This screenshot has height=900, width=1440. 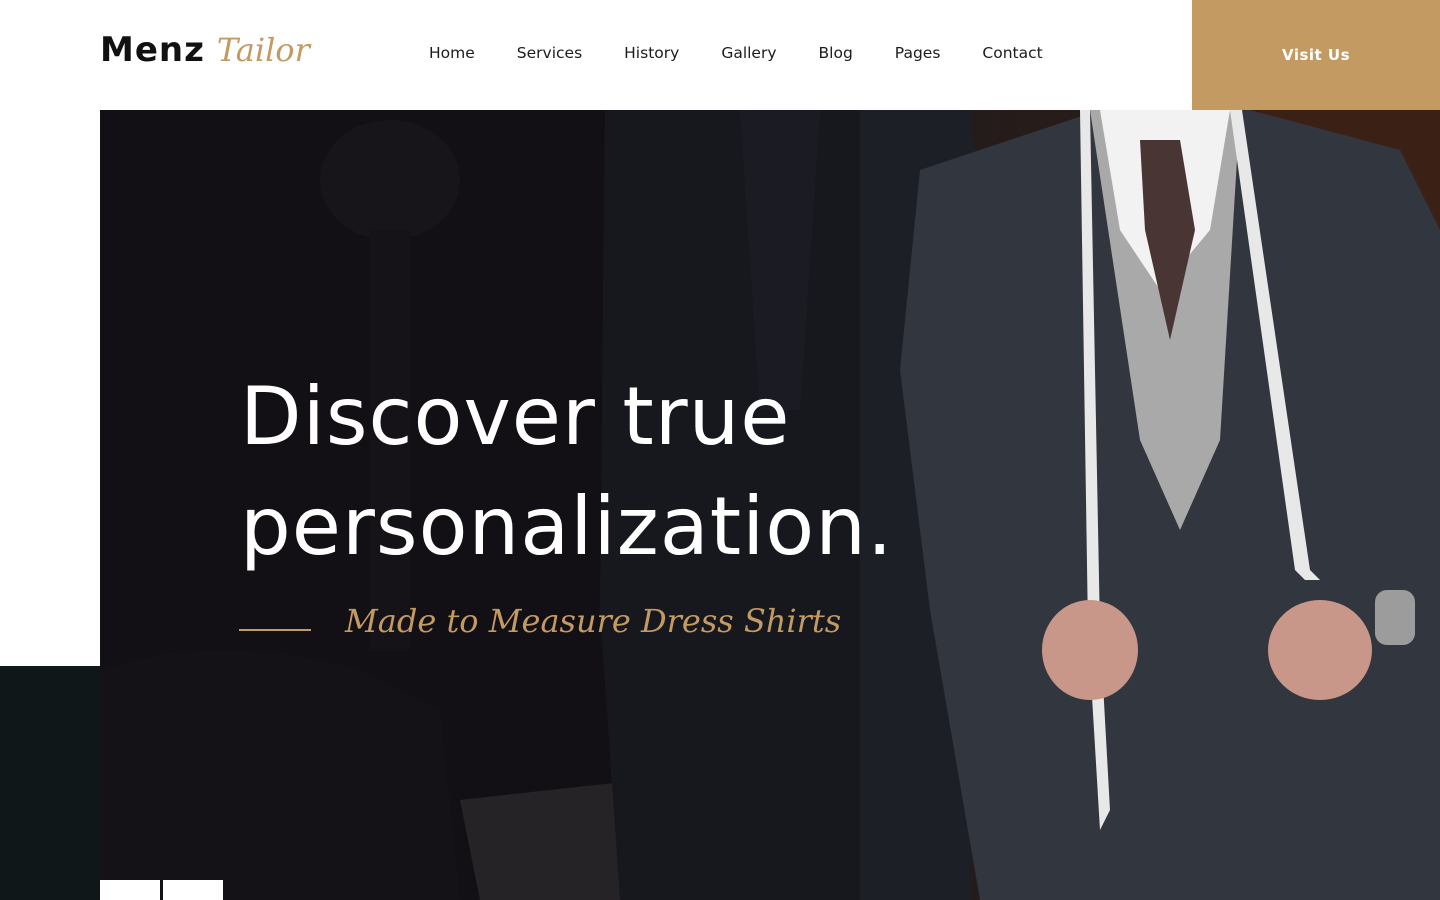 I want to click on decorative-dark-block, so click(x=50, y=783).